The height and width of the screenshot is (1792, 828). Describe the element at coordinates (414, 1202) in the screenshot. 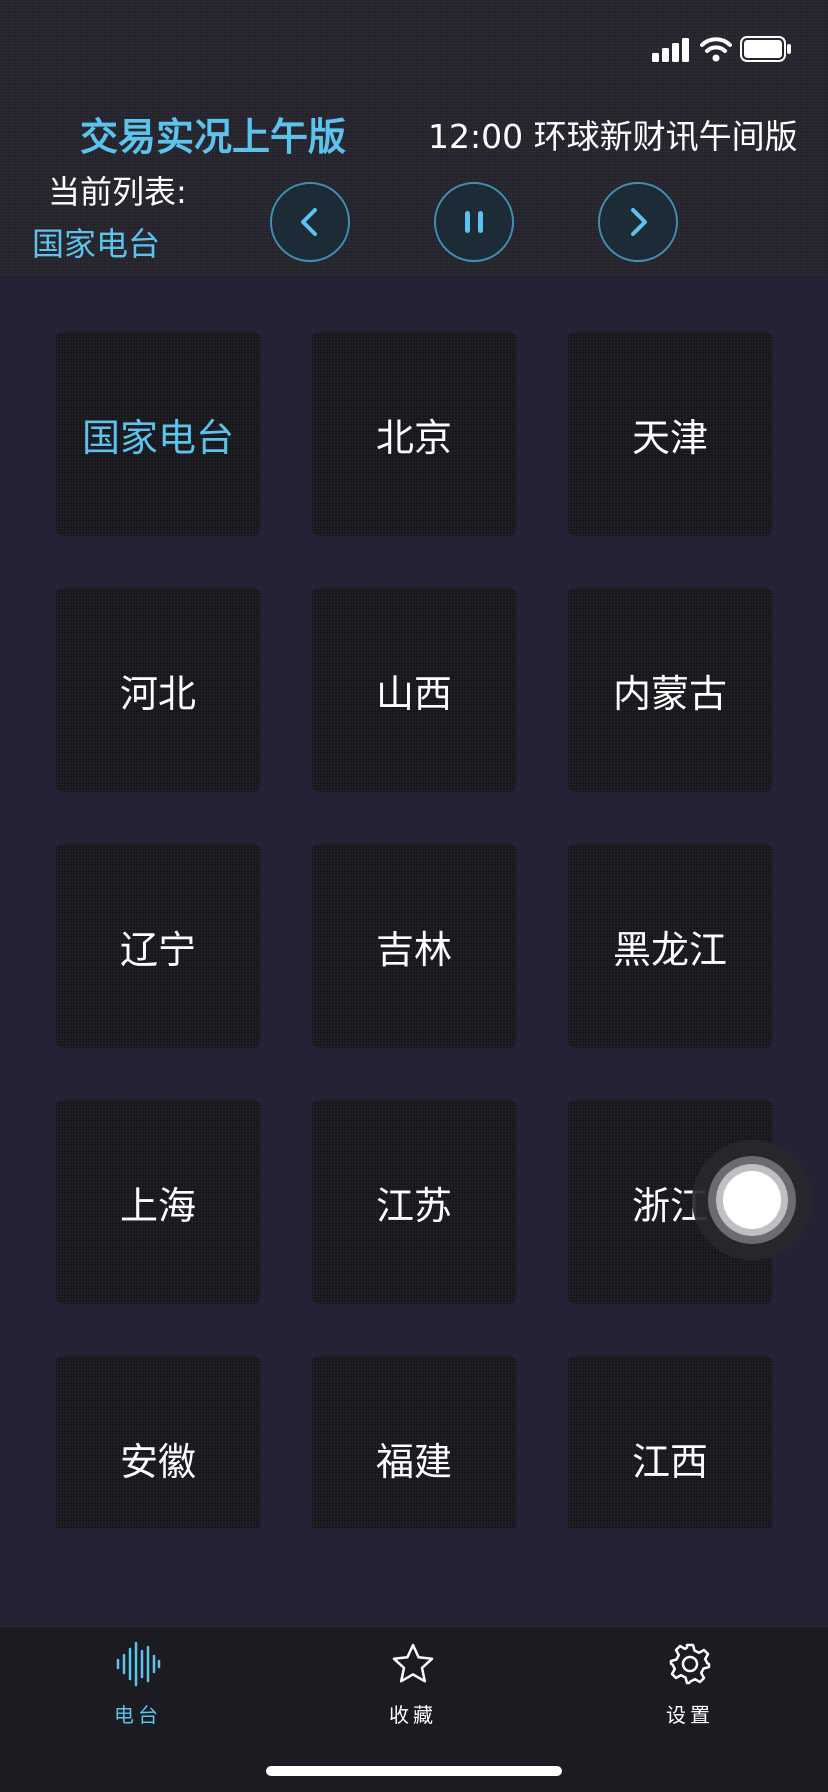

I see `station-tile: 江苏` at that location.